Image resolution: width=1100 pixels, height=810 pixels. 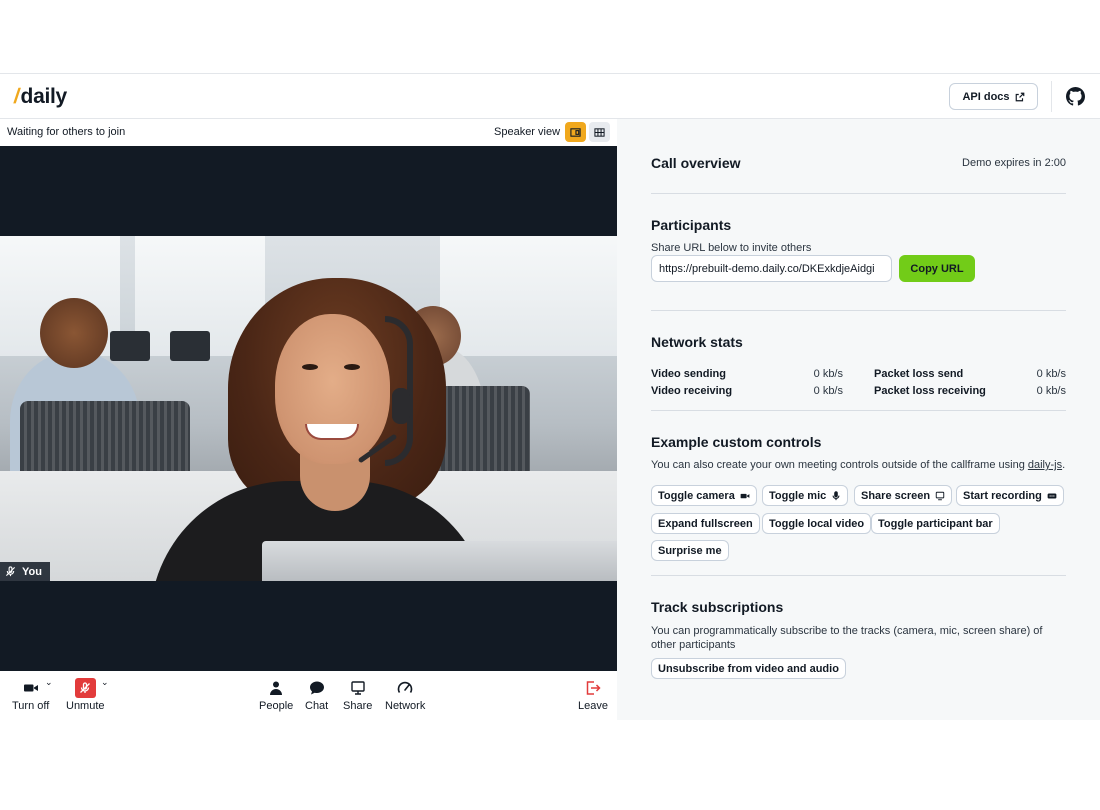 I want to click on expand-fullscreen-button: Expand fullscreen, so click(x=705, y=523).